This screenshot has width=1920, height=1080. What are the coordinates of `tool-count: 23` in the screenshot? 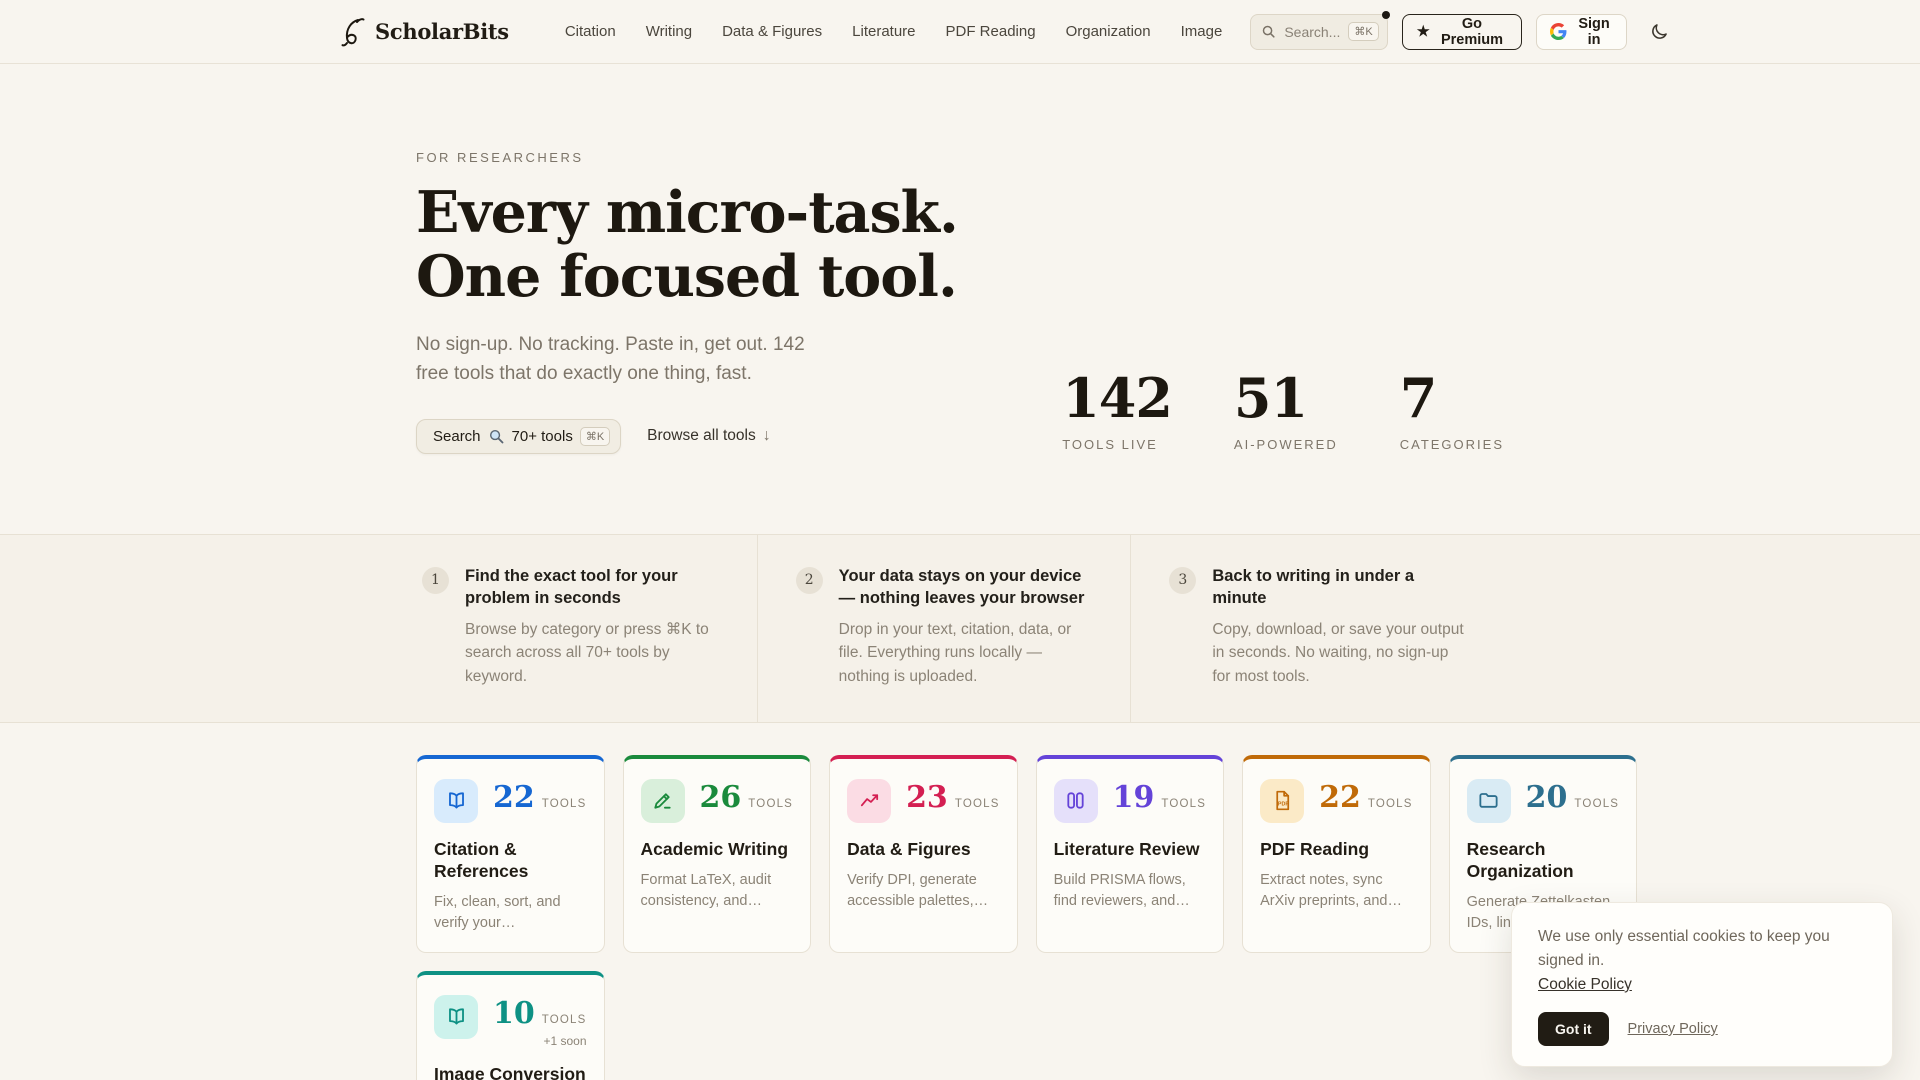 It's located at (927, 797).